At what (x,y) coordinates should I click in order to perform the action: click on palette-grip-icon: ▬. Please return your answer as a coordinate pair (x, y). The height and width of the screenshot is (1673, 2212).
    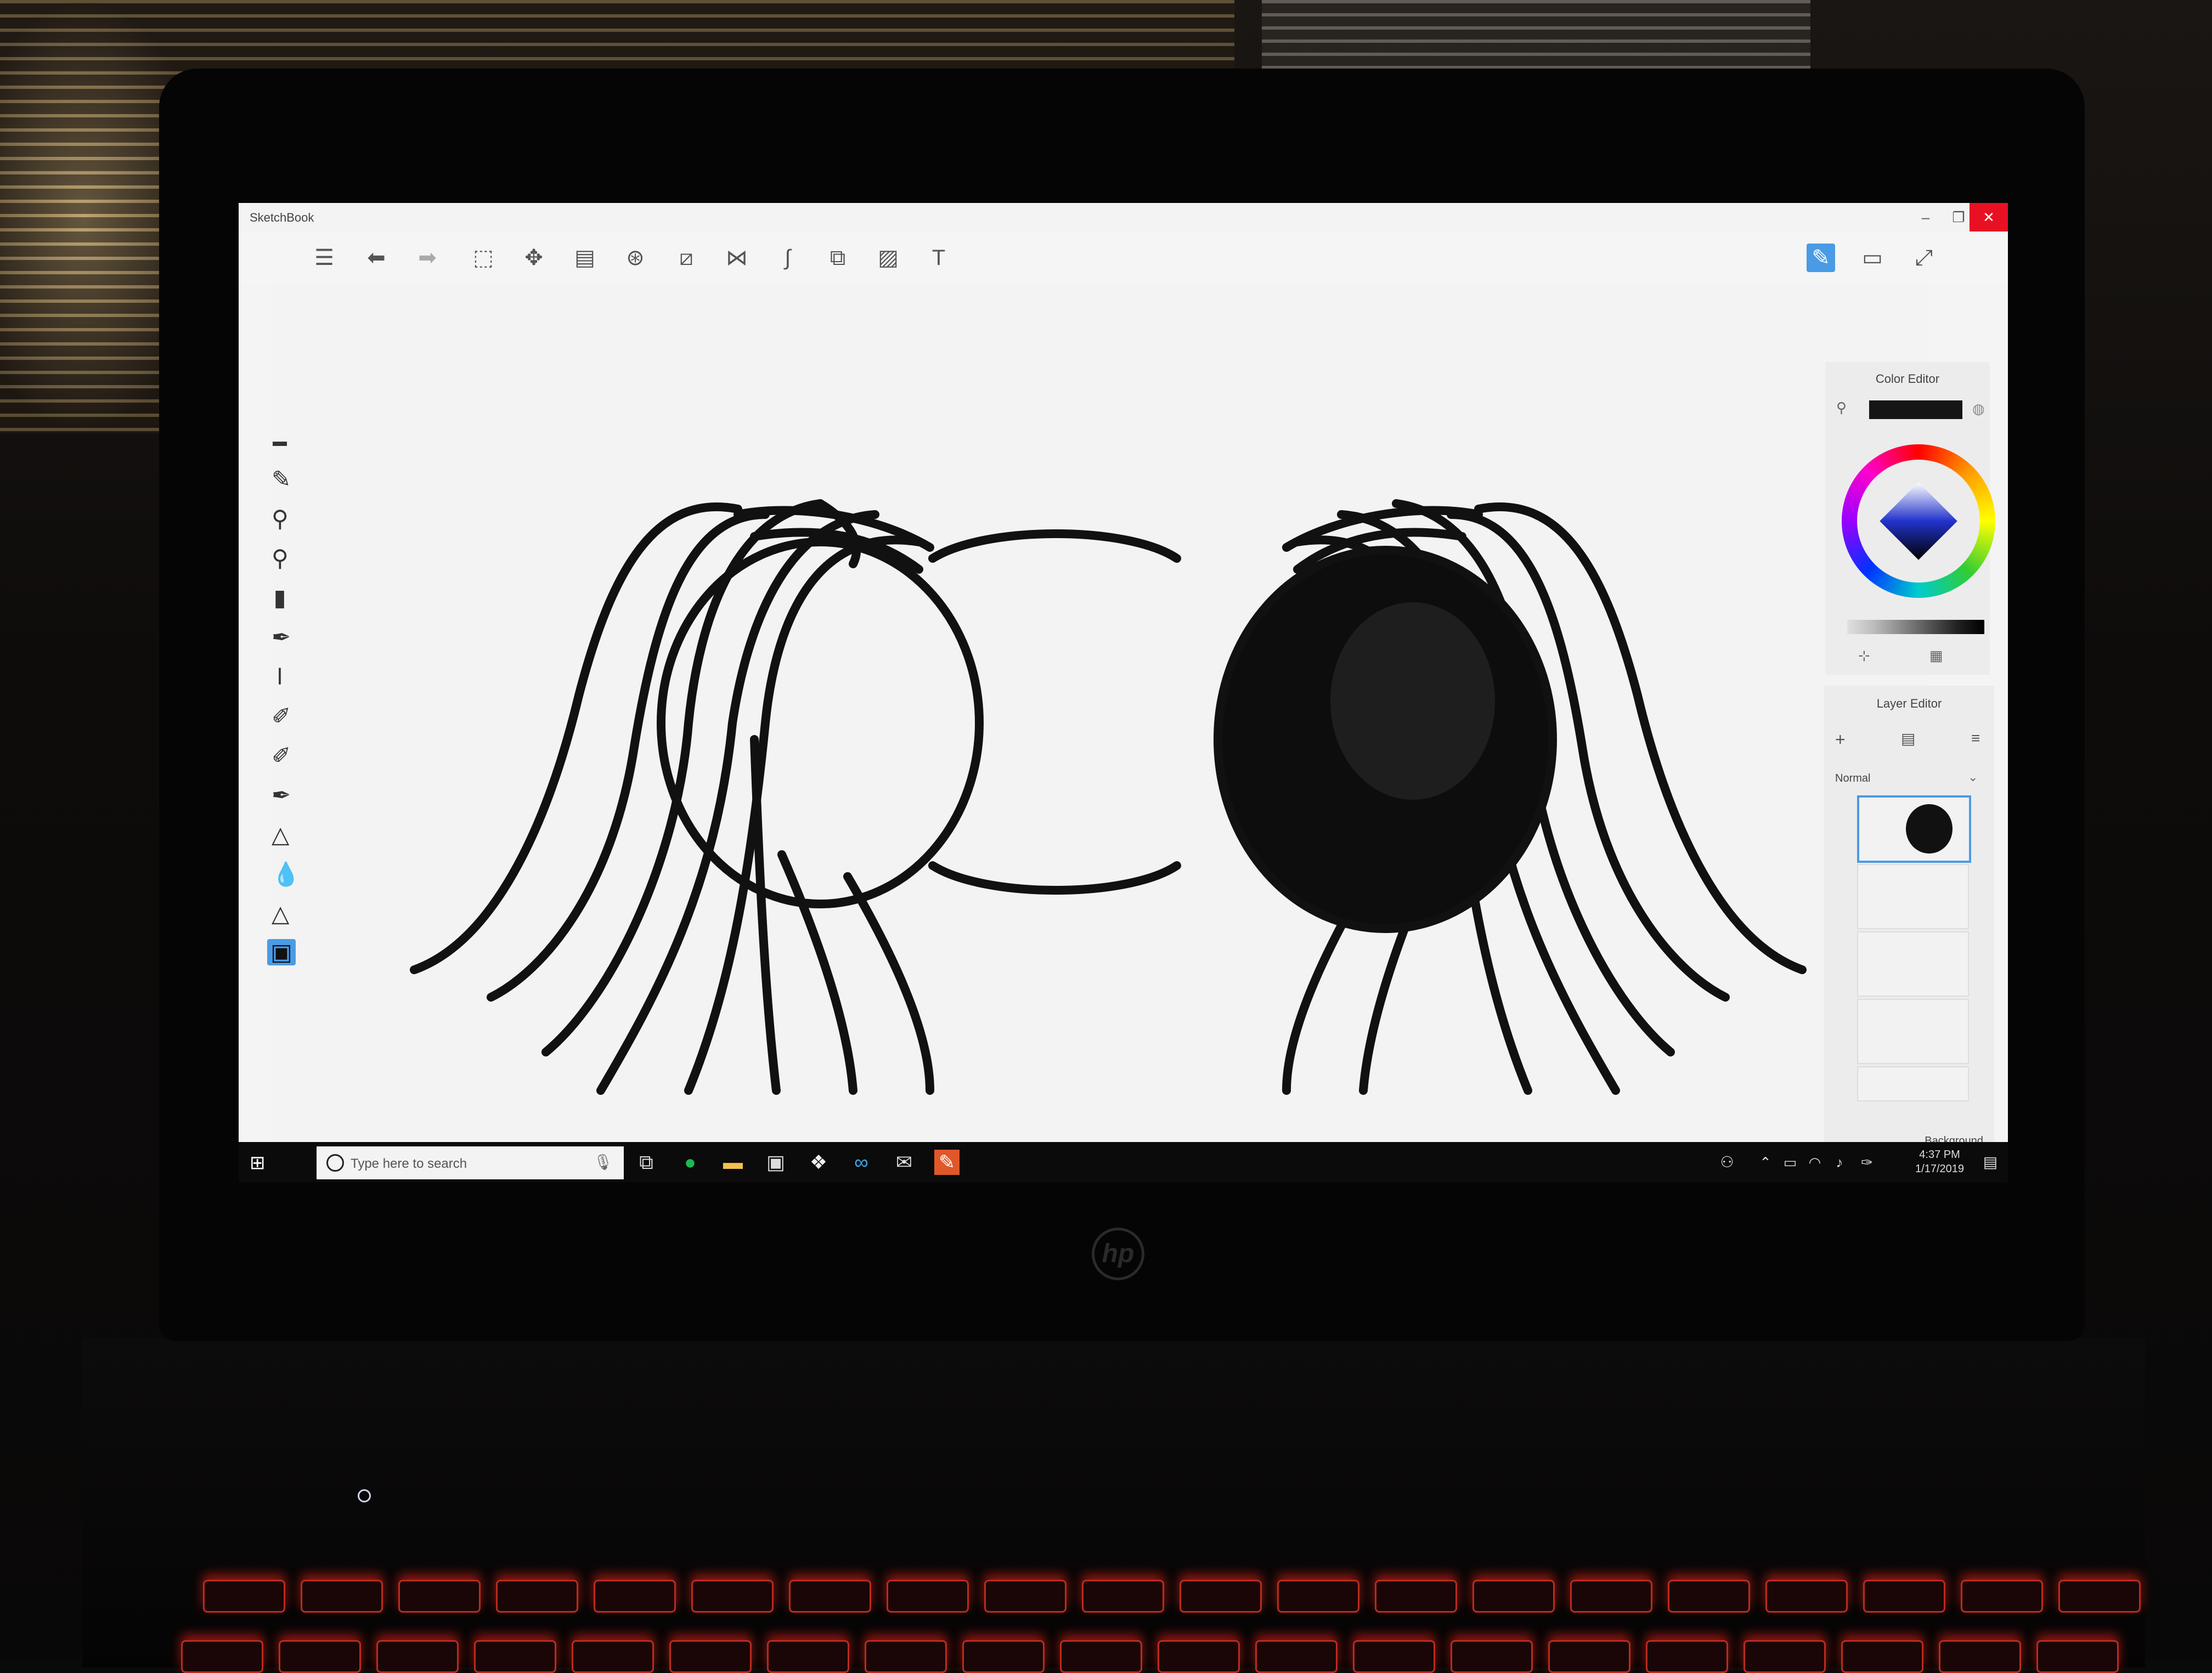
    Looking at the image, I should click on (280, 441).